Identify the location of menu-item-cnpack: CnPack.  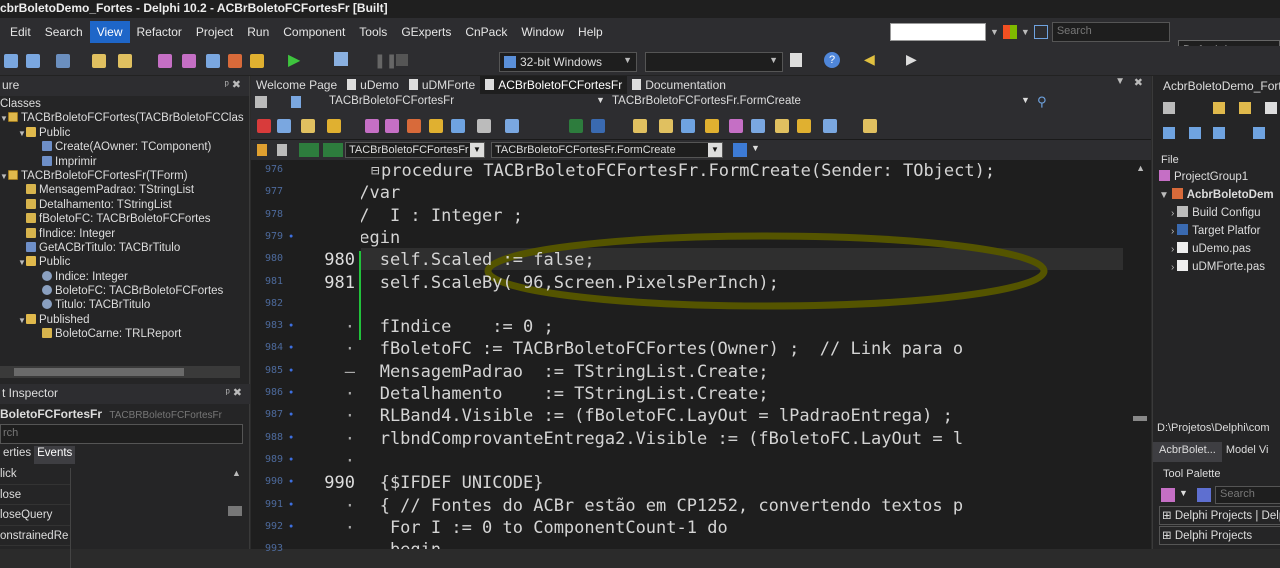
(486, 32).